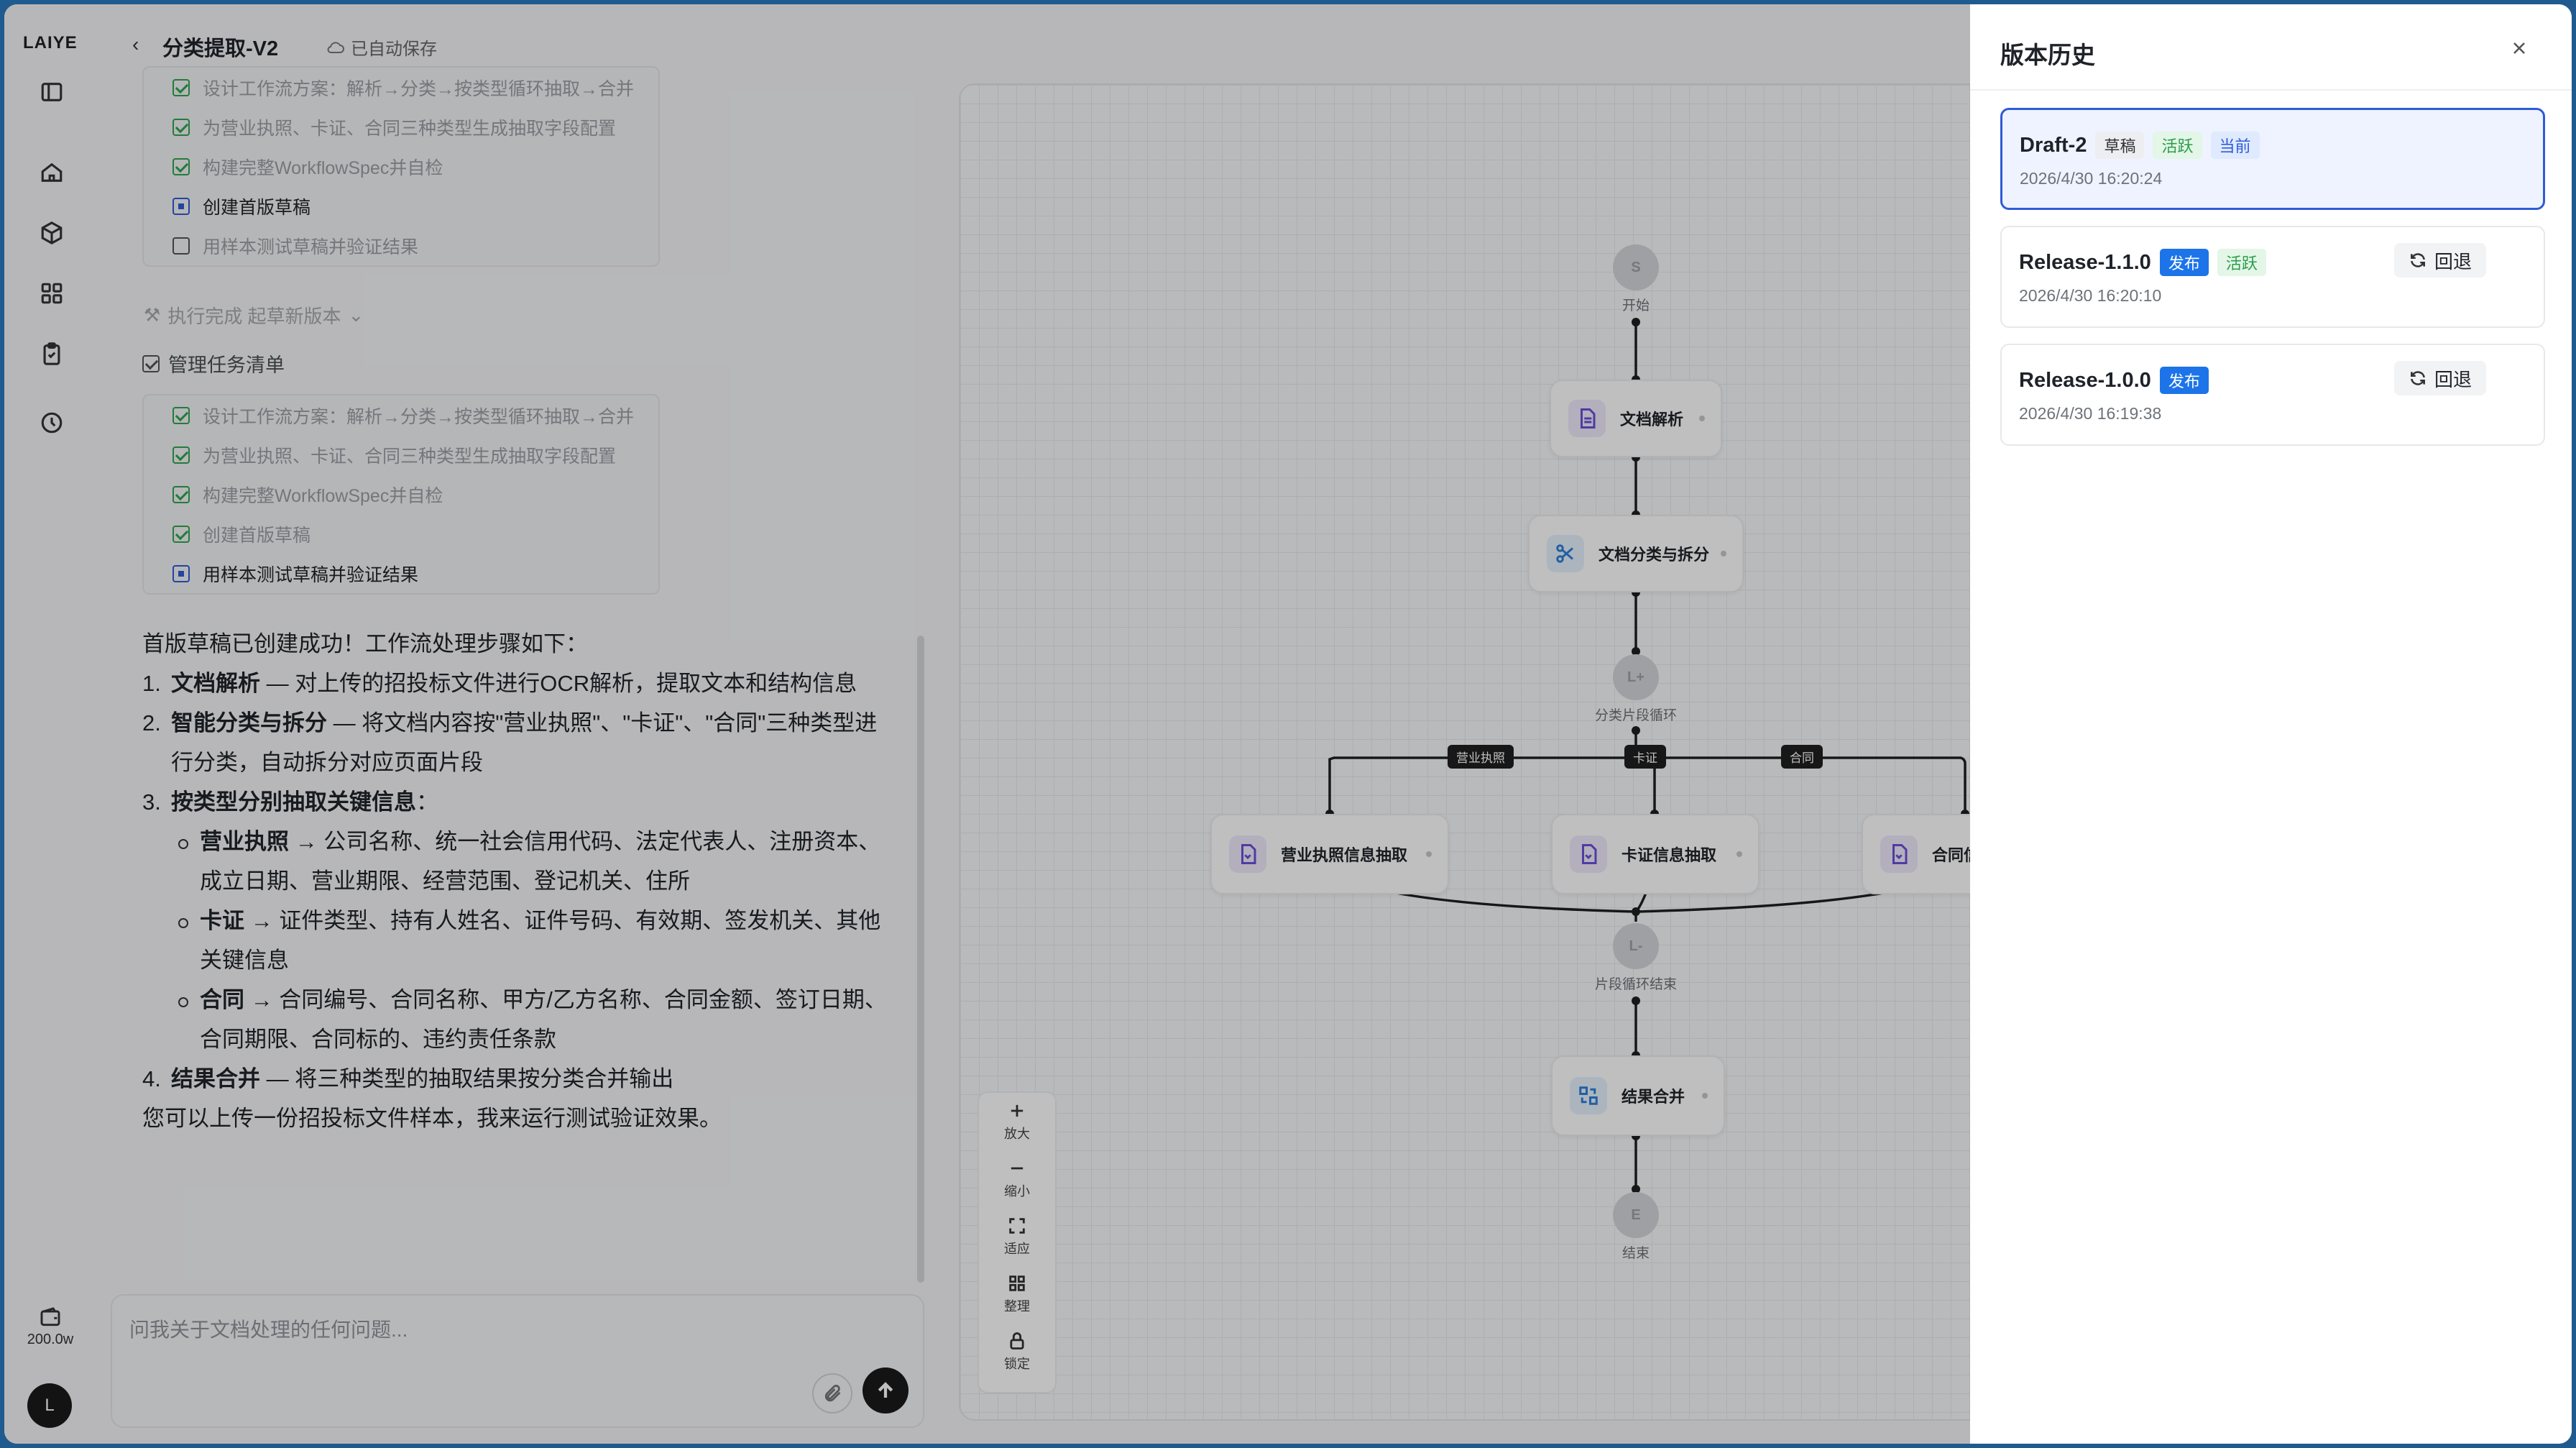 The width and height of the screenshot is (2576, 1448). Describe the element at coordinates (2235, 145) in the screenshot. I see `current-badge: 当前` at that location.